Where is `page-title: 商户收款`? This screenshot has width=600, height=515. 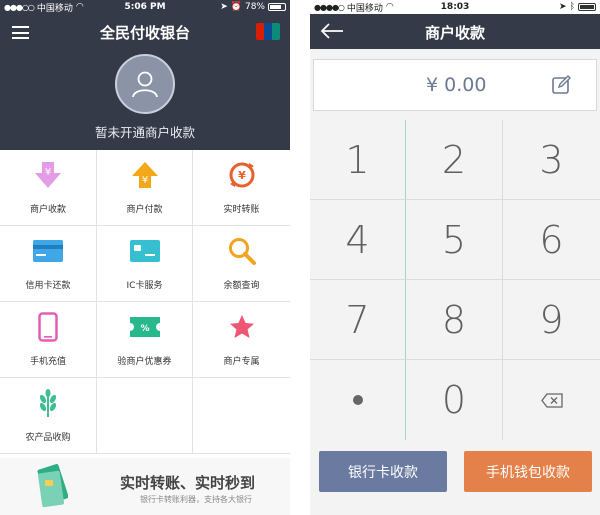
page-title: 商户收款 is located at coordinates (454, 33).